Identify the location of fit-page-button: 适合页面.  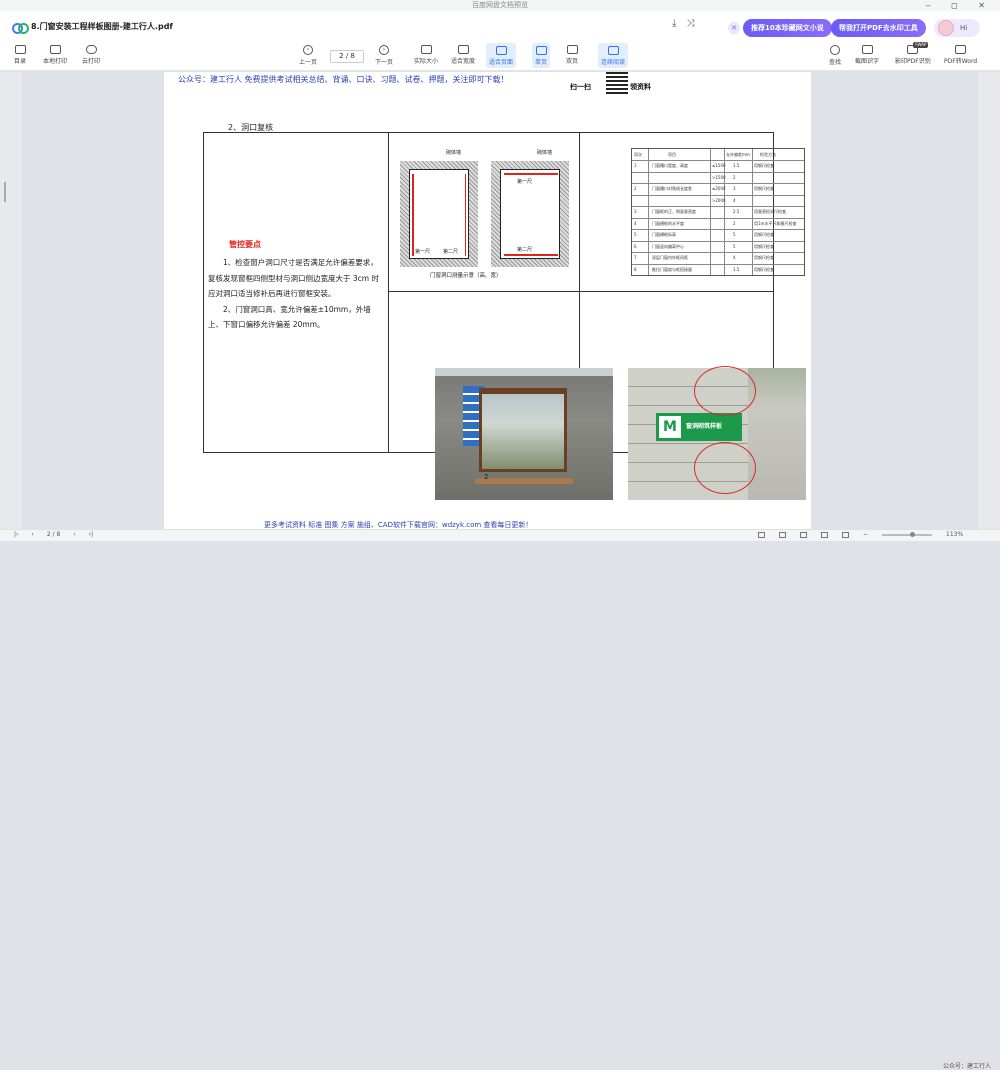
(501, 55).